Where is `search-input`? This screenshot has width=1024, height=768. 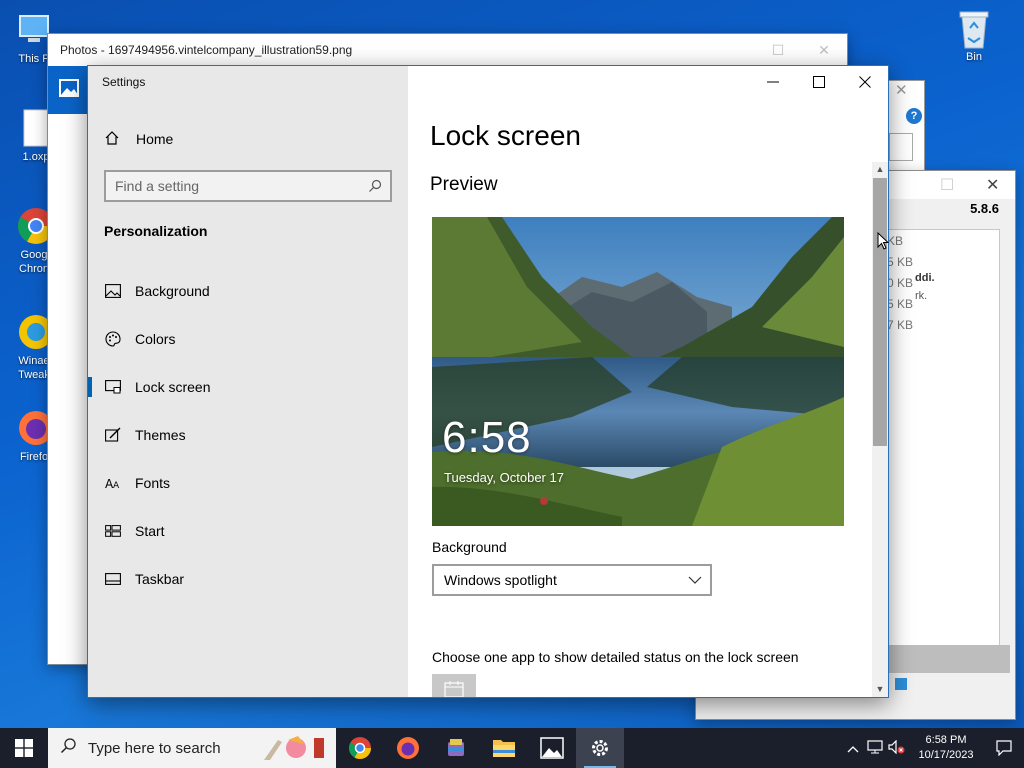
search-input is located at coordinates (235, 186).